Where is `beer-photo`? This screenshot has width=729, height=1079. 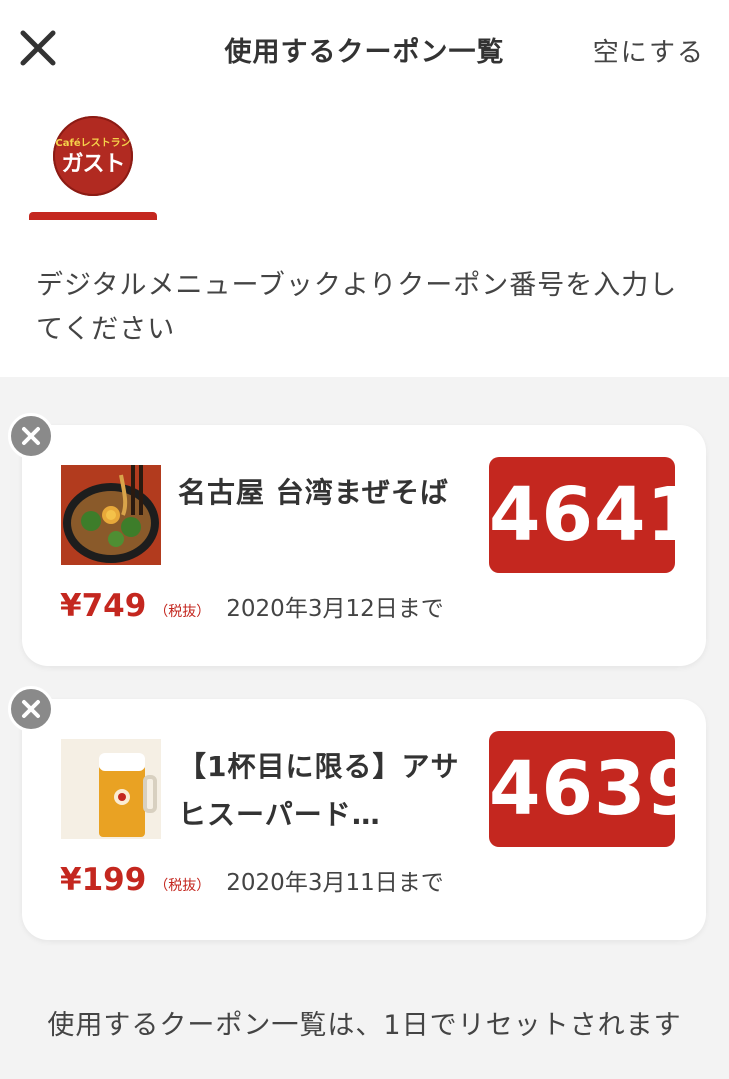 beer-photo is located at coordinates (111, 789).